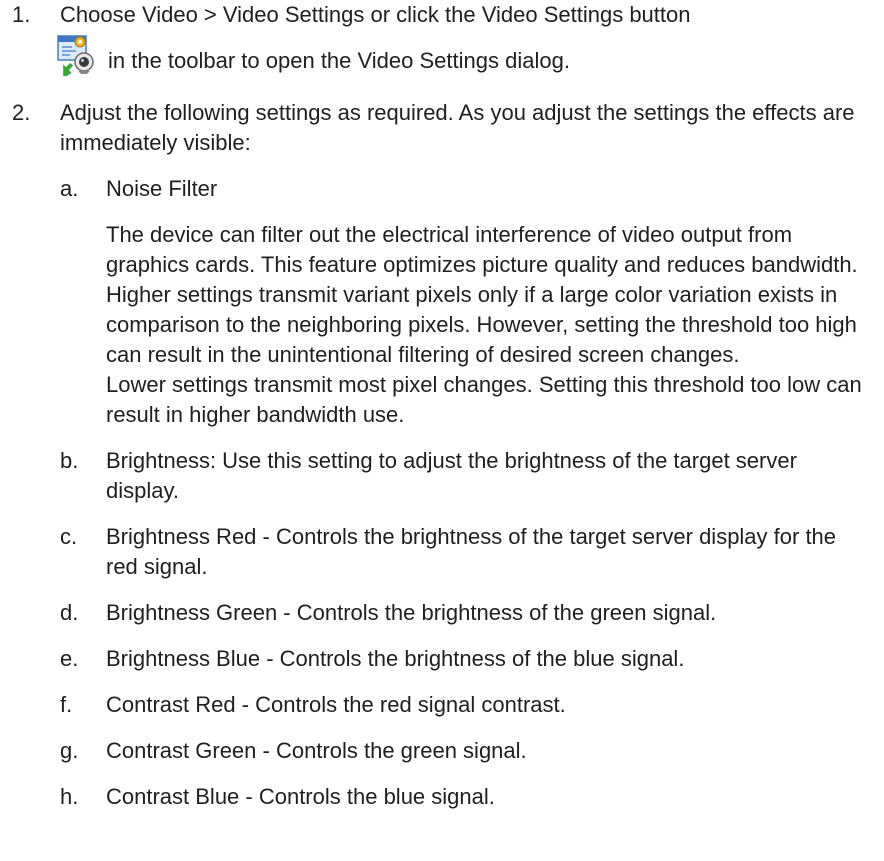  I want to click on setting-title: Noise Filter, so click(162, 188).